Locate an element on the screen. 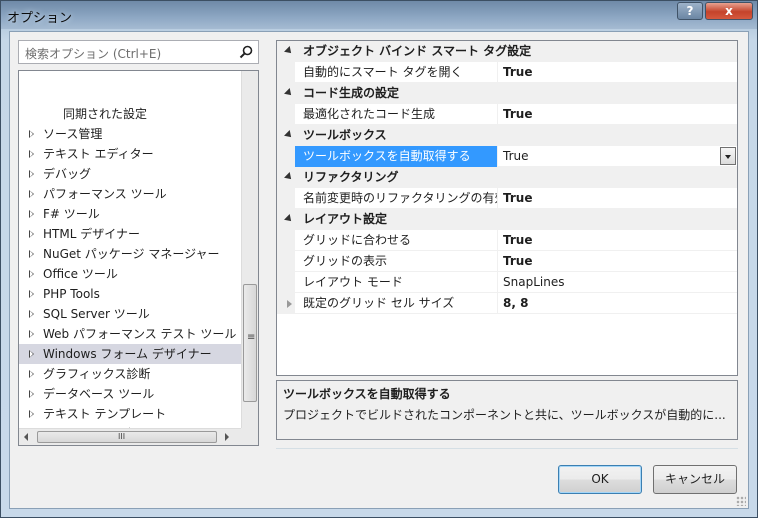 This screenshot has height=518, width=758. tree-item: NuGet パッケージ マネージャー is located at coordinates (130, 254).